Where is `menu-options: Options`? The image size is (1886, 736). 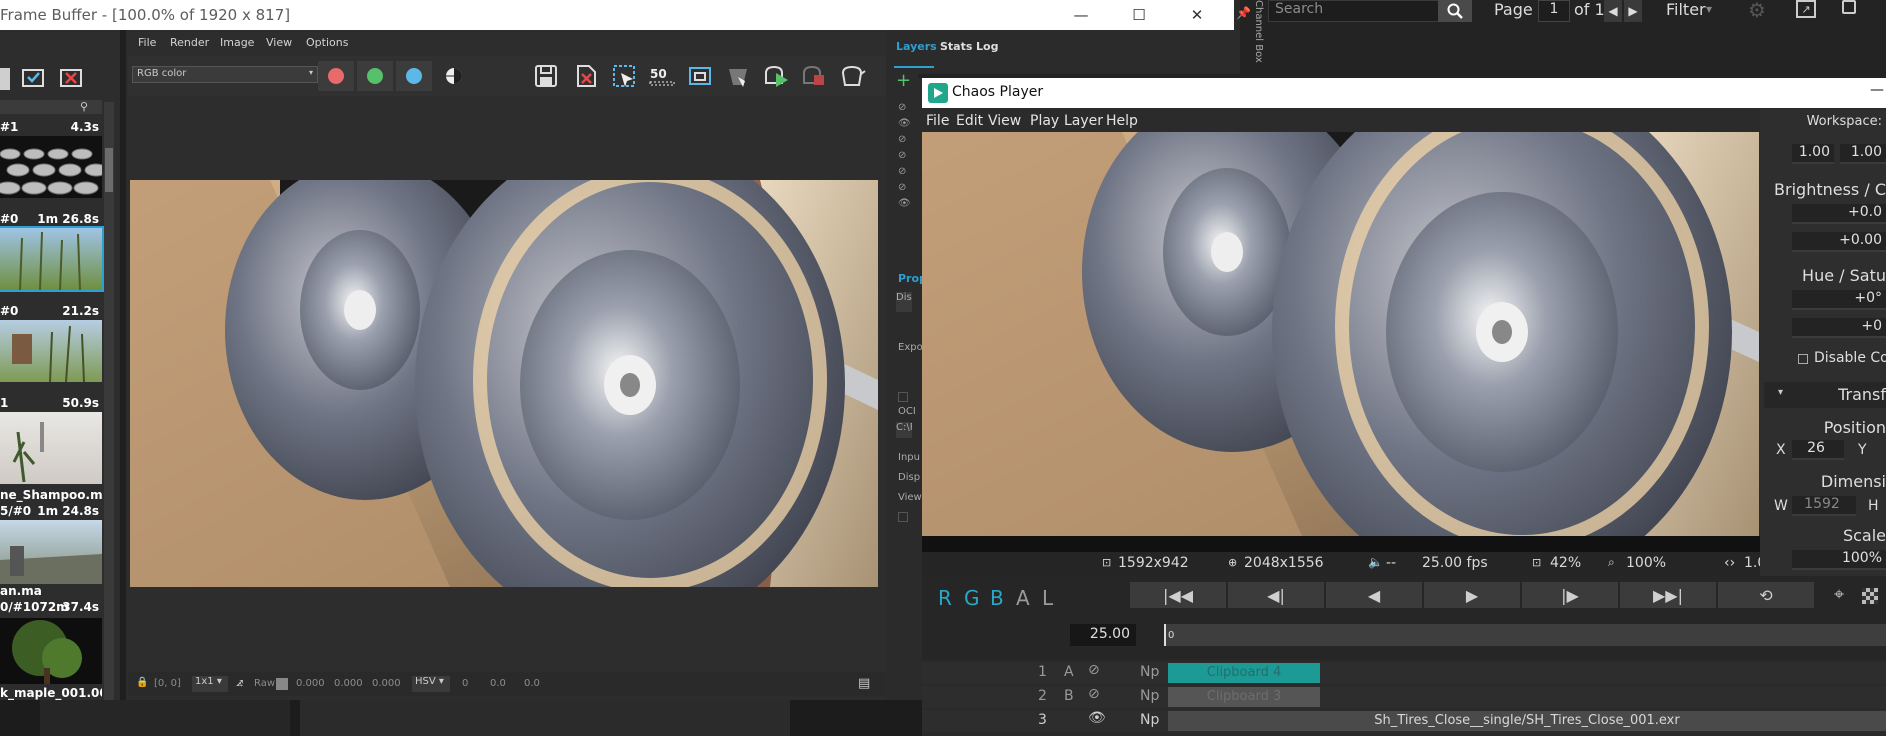
menu-options: Options is located at coordinates (327, 42).